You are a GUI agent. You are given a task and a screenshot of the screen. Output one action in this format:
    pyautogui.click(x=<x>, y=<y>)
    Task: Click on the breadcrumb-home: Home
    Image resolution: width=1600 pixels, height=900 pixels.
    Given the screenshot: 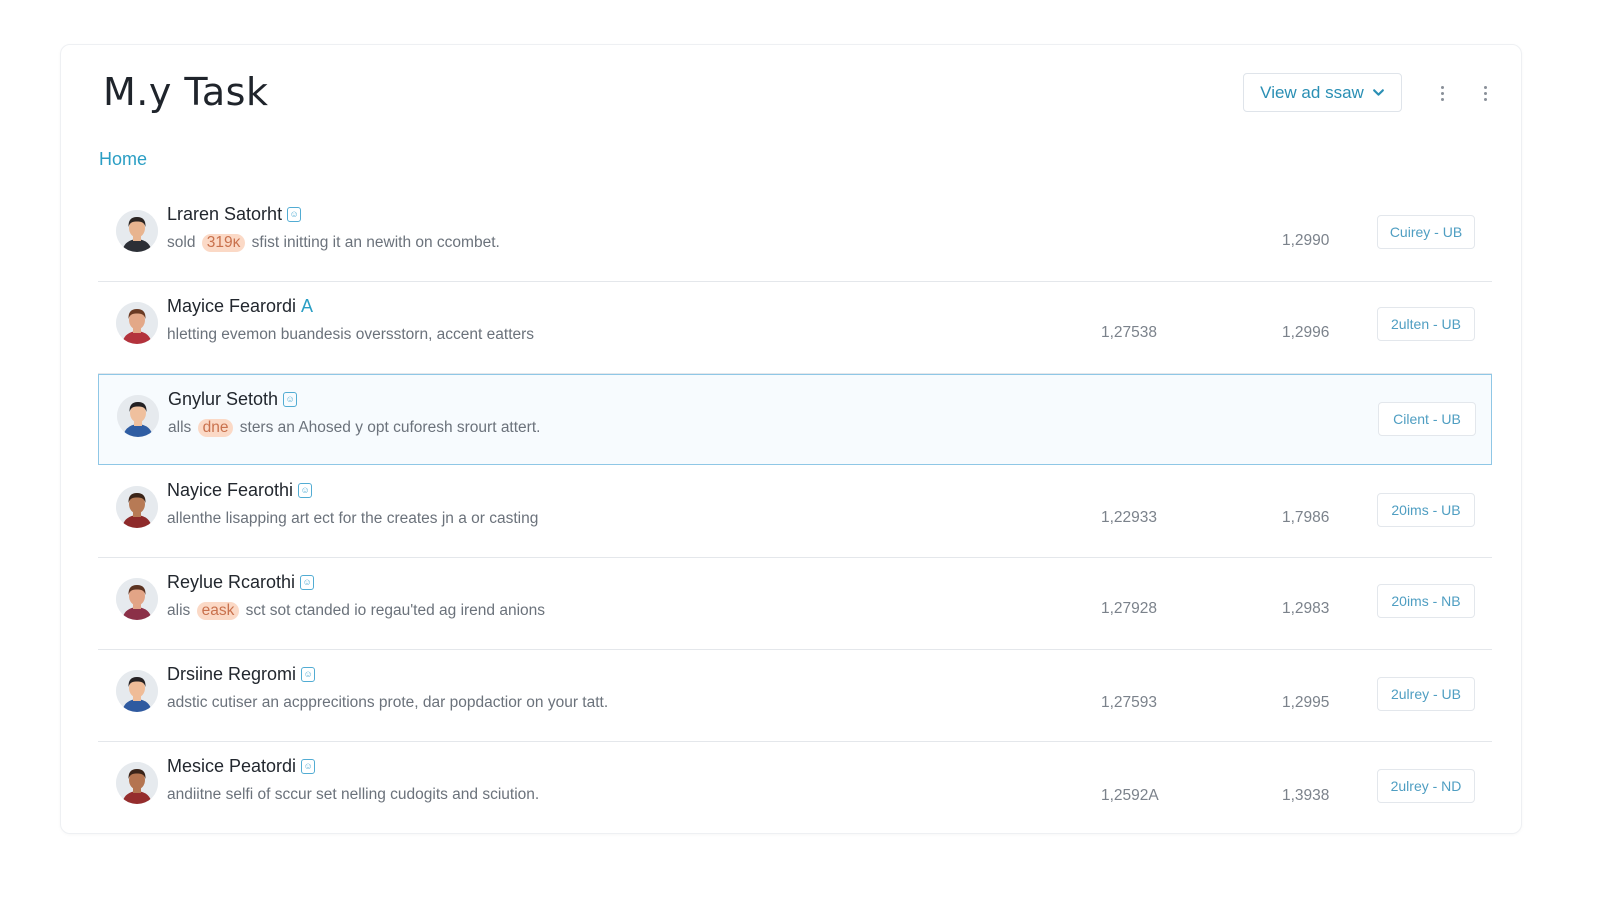 What is the action you would take?
    pyautogui.click(x=123, y=159)
    